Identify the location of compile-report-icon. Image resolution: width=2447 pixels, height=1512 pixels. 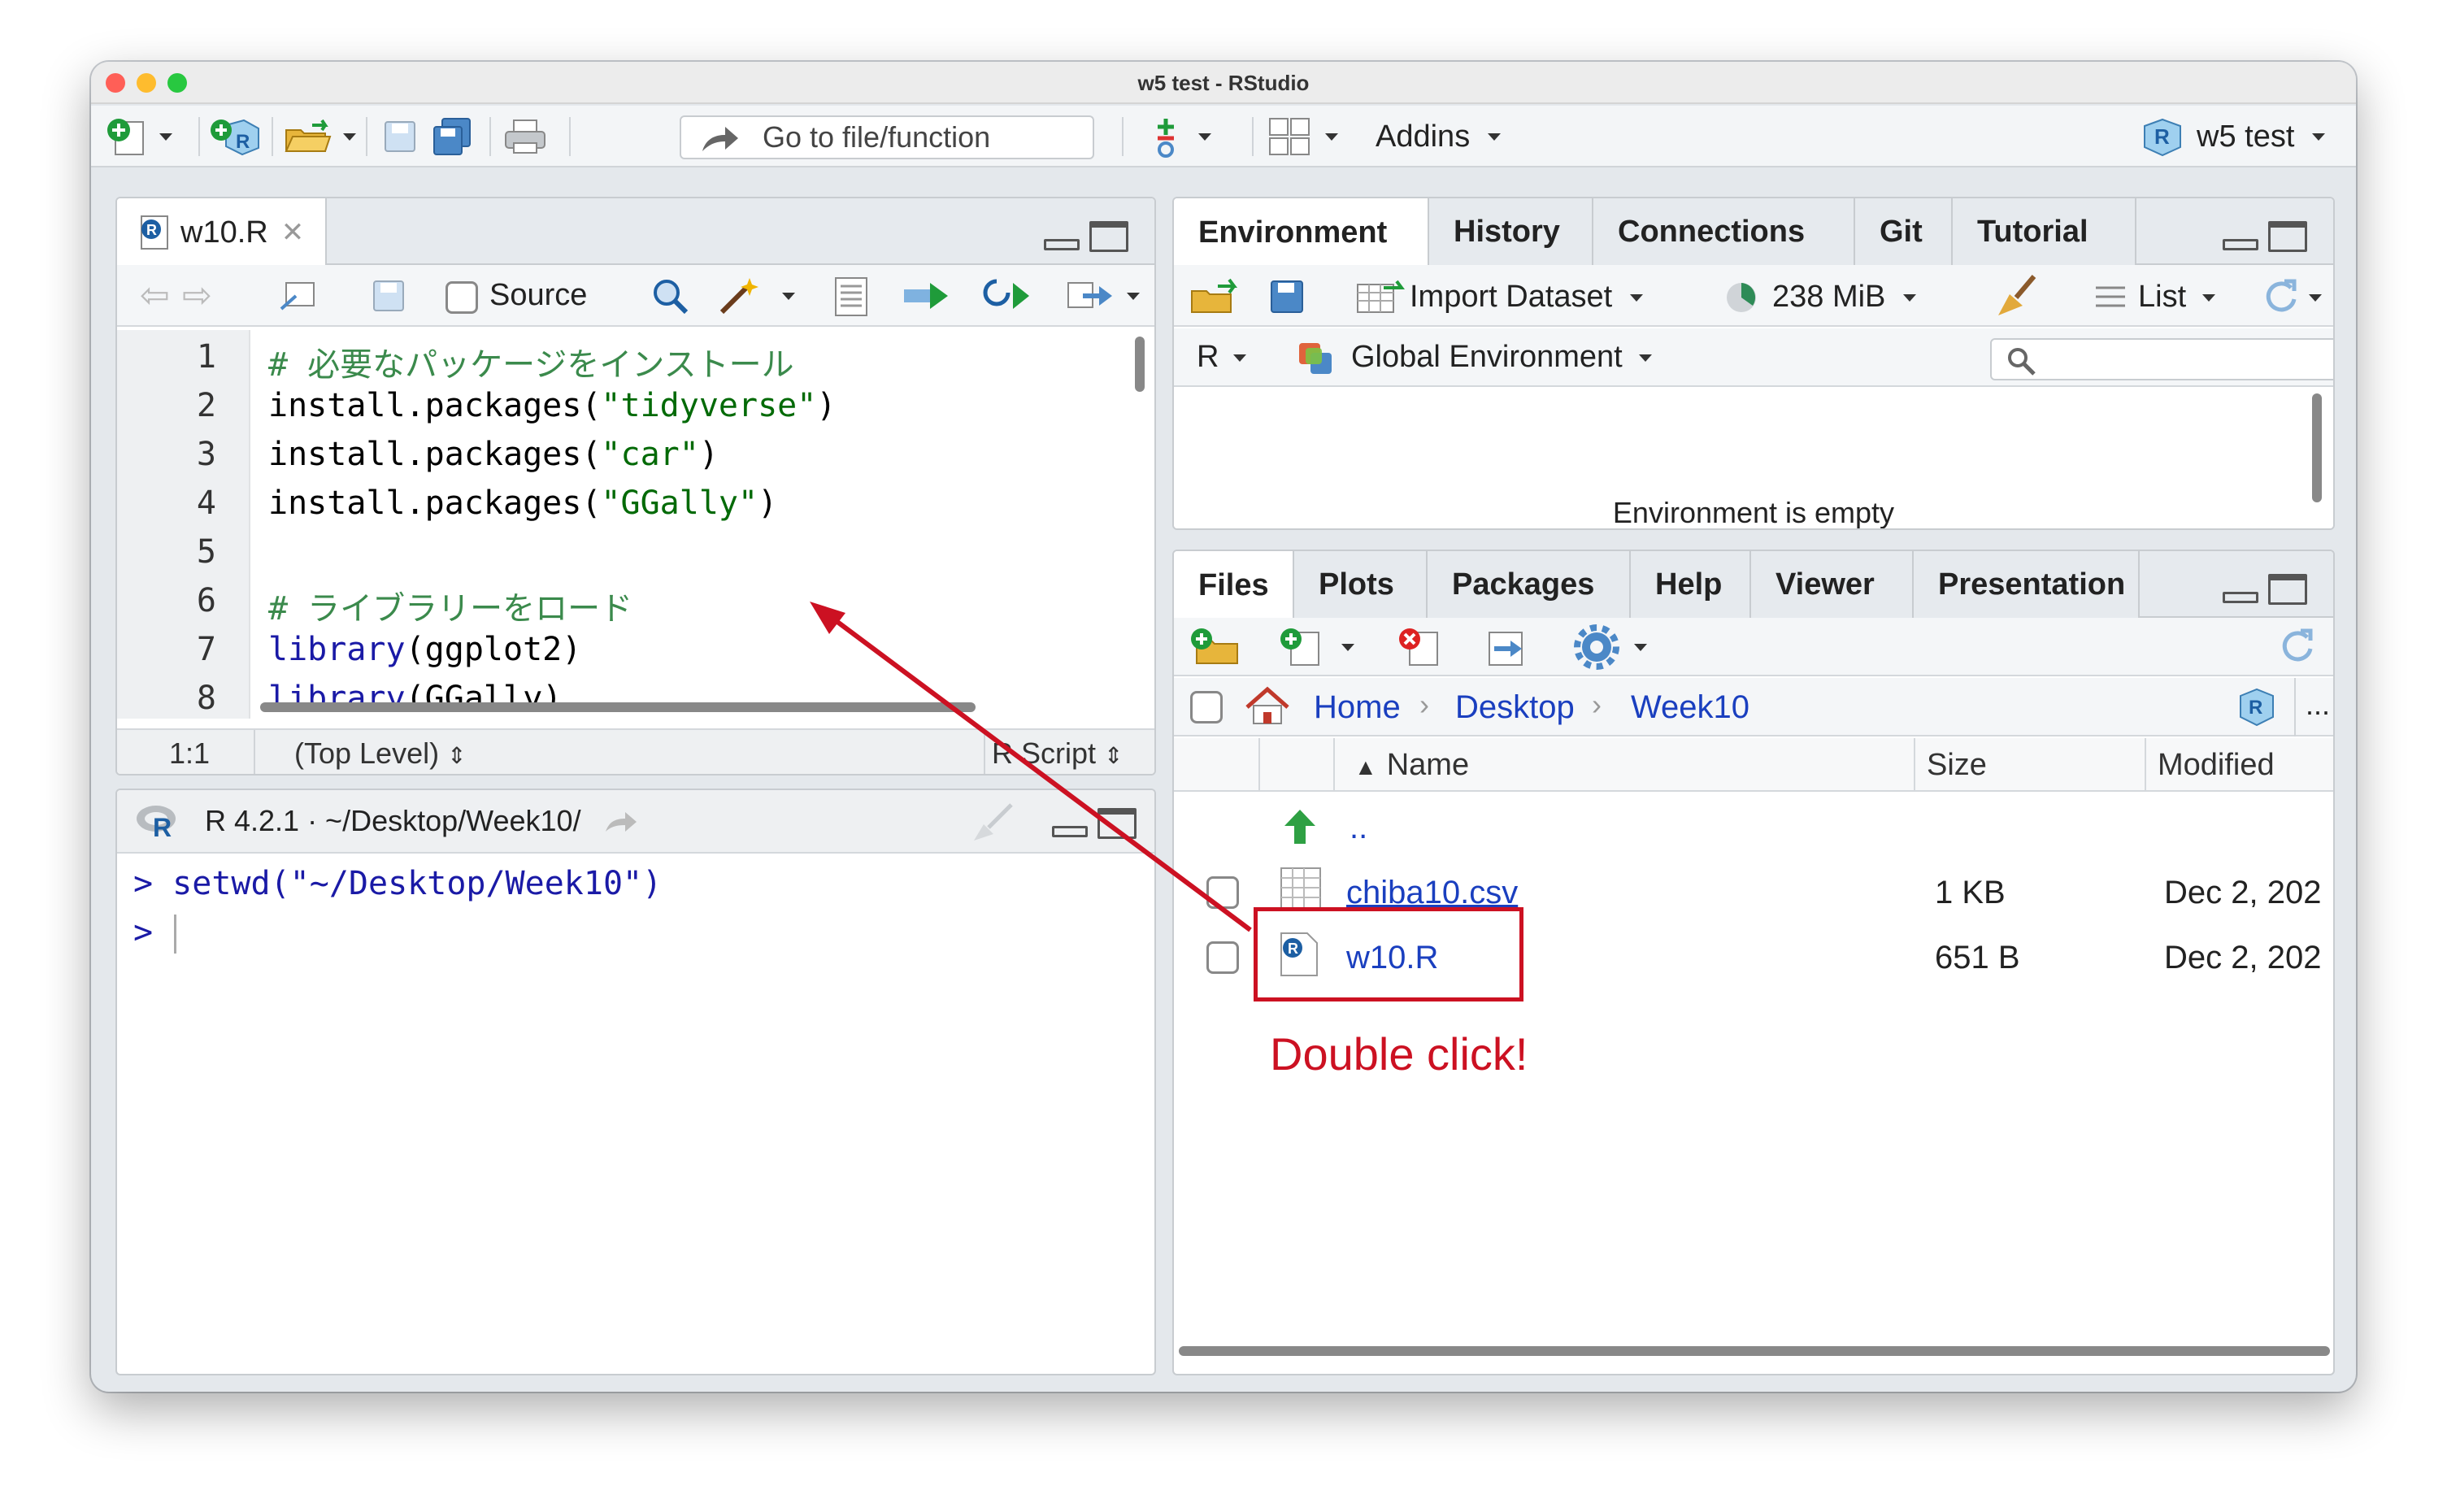
(851, 296).